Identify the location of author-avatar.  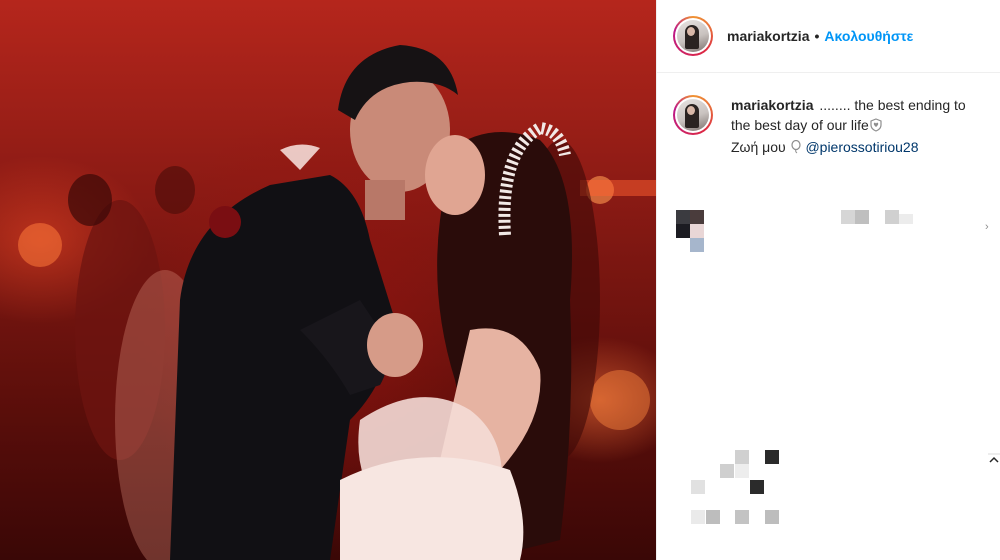
(693, 36).